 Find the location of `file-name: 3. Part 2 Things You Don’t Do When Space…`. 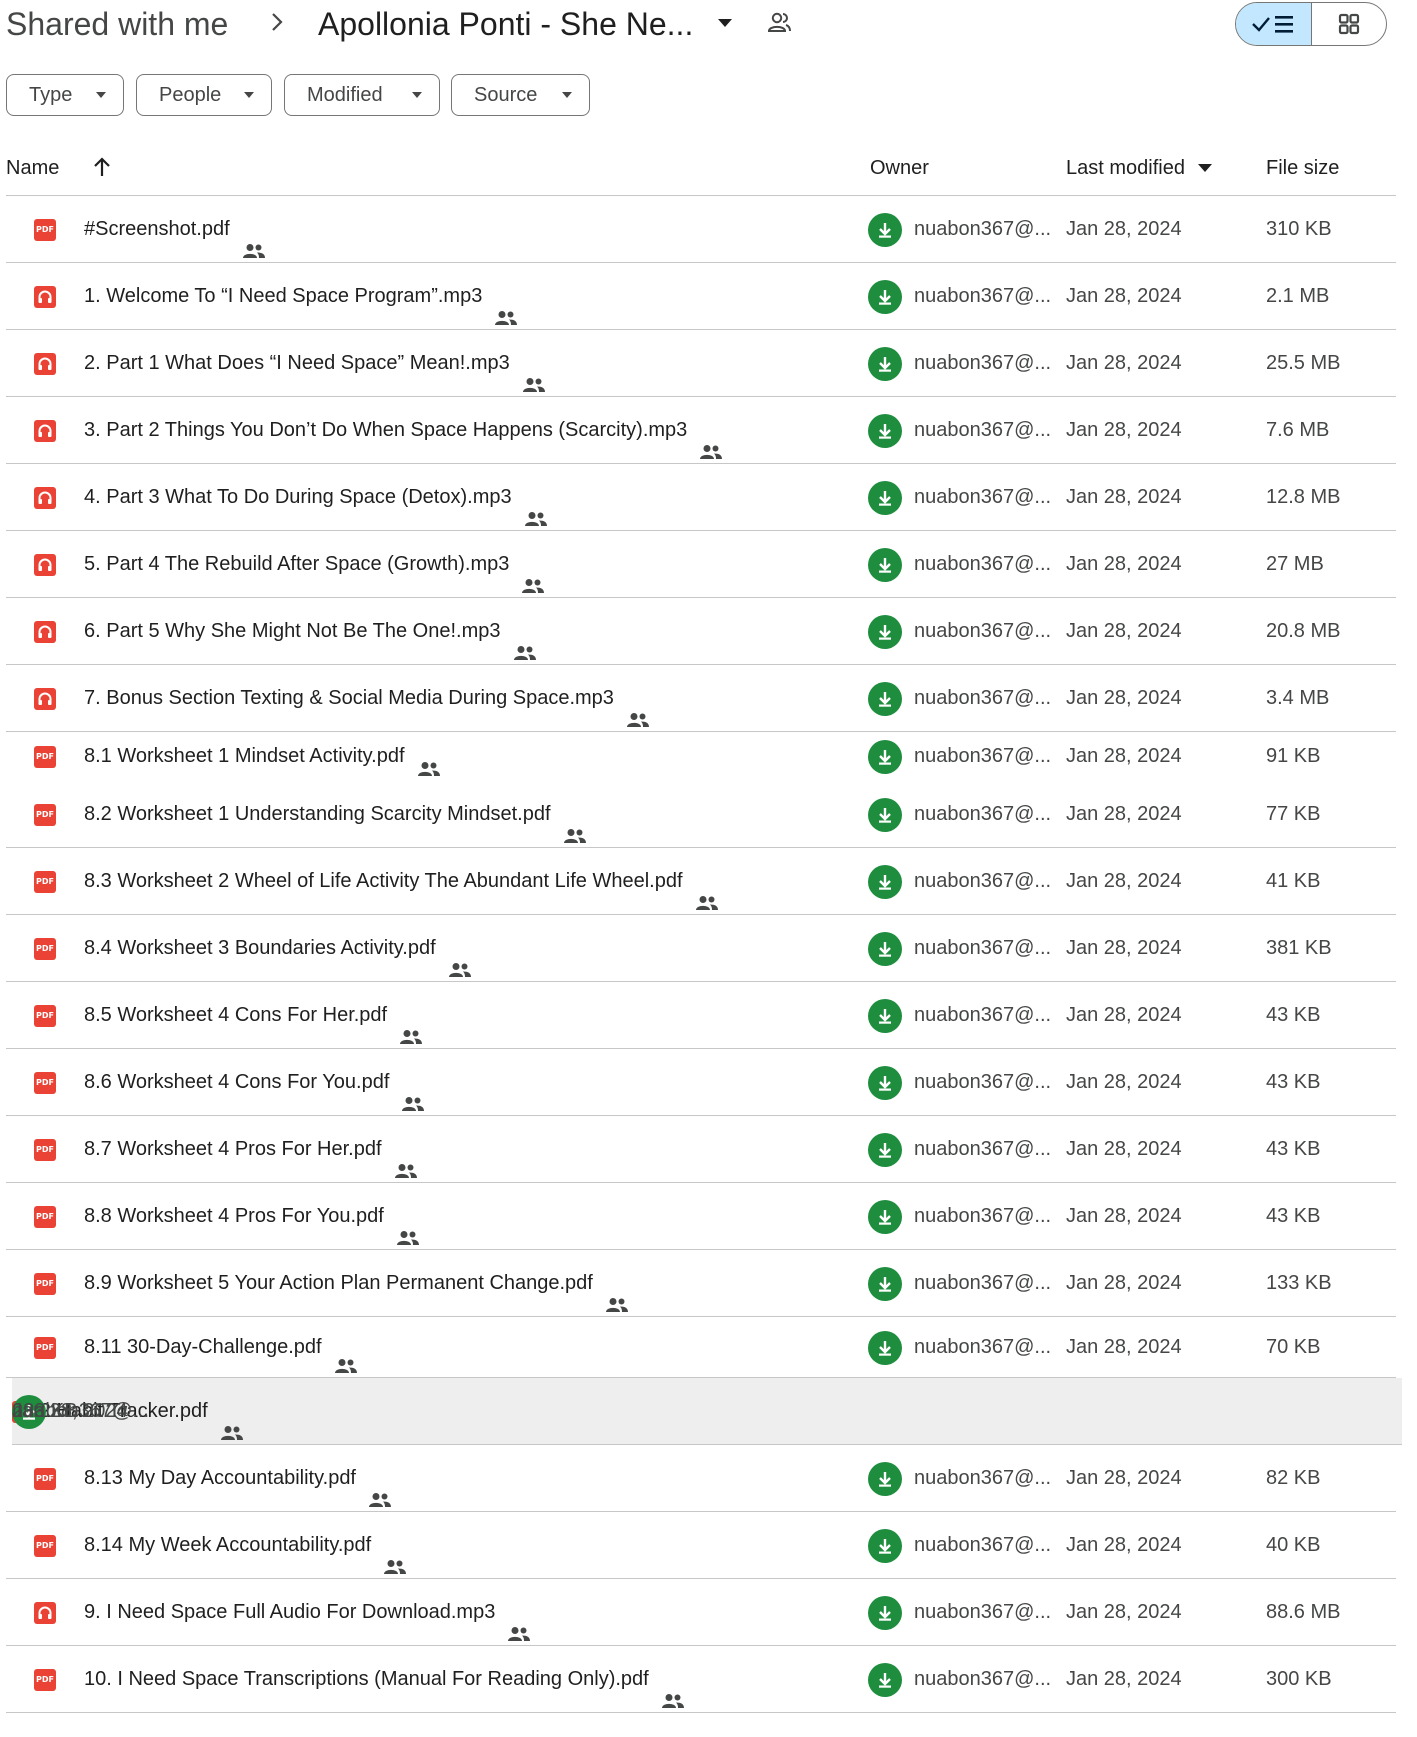

file-name: 3. Part 2 Things You Don’t Do When Space… is located at coordinates (403, 430).